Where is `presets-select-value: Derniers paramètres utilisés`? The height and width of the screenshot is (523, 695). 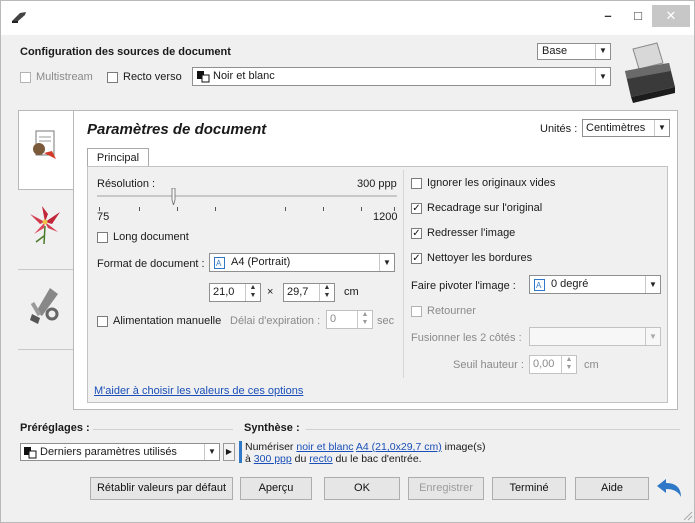
presets-select-value: Derniers paramètres utilisés is located at coordinates (108, 452).